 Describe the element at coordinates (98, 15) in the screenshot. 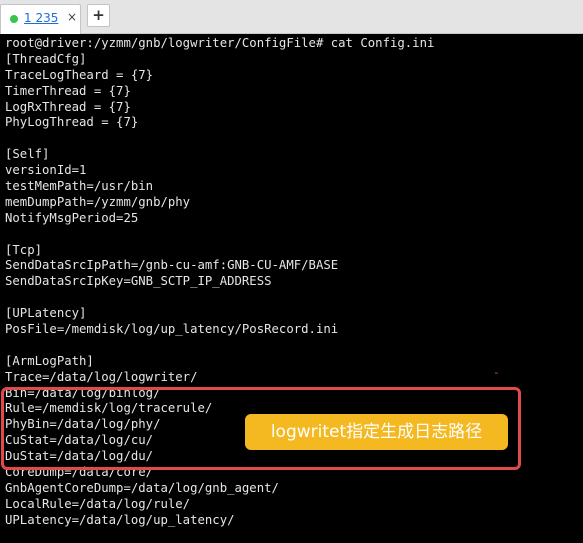

I see `new-tab-button: +` at that location.